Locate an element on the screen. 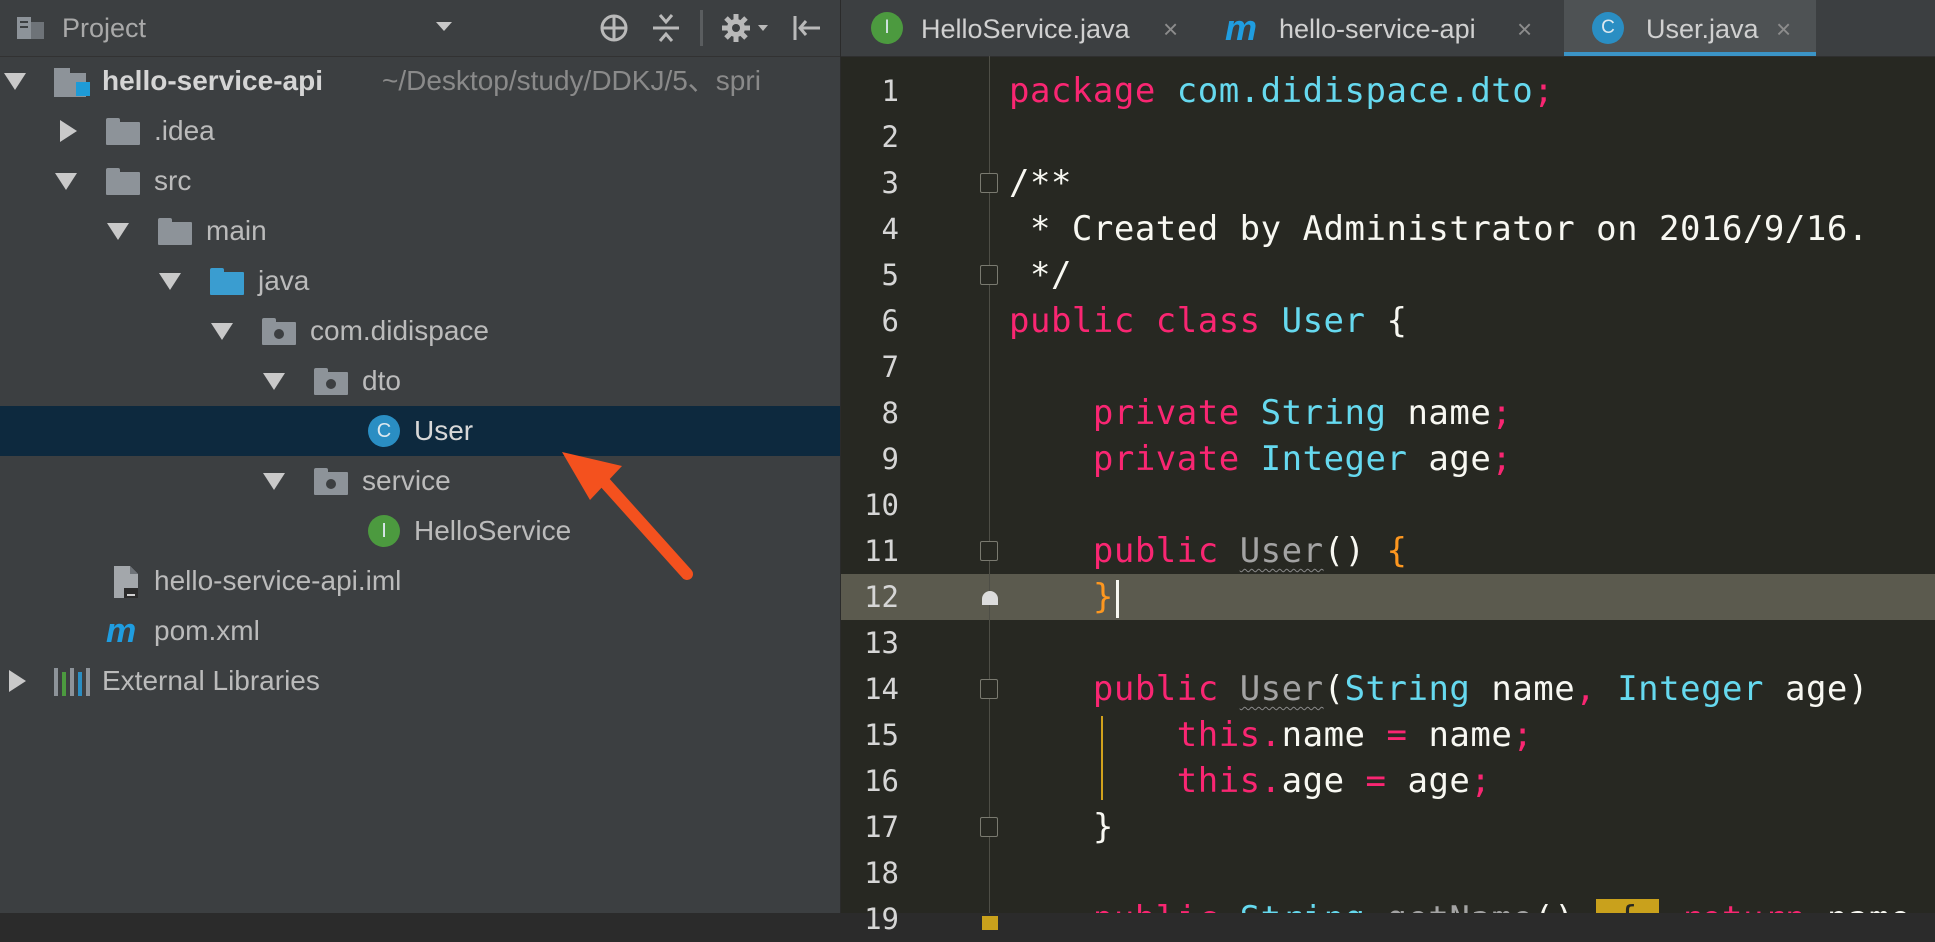  code-token: User is located at coordinates (1281, 689).